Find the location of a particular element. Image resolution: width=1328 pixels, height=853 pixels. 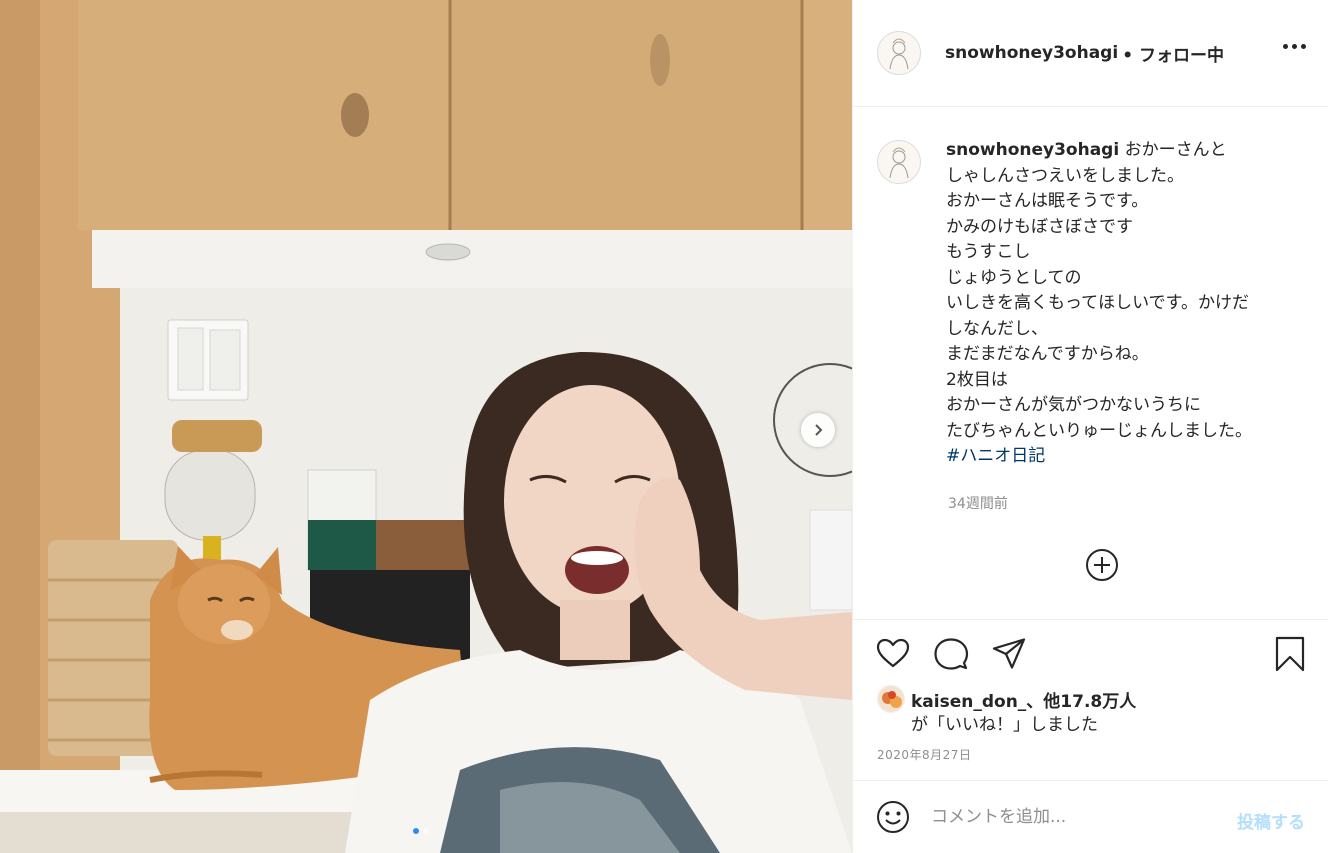

caption-line: しゃしんさつえいをしました。 is located at coordinates (1065, 175).